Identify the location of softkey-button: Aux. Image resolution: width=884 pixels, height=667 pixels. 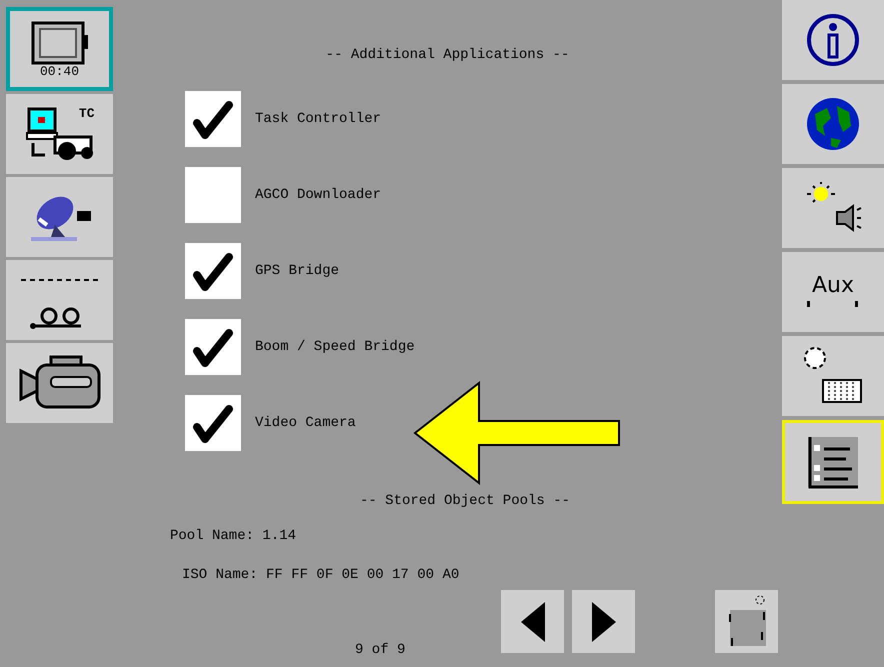
(833, 292).